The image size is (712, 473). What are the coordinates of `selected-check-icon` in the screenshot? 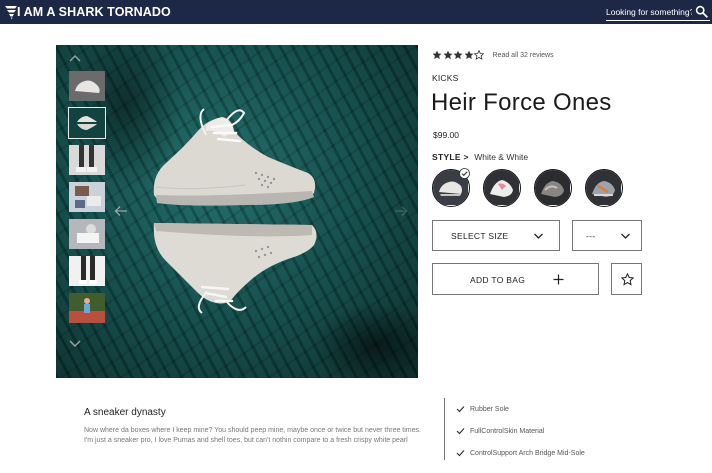 It's located at (464, 173).